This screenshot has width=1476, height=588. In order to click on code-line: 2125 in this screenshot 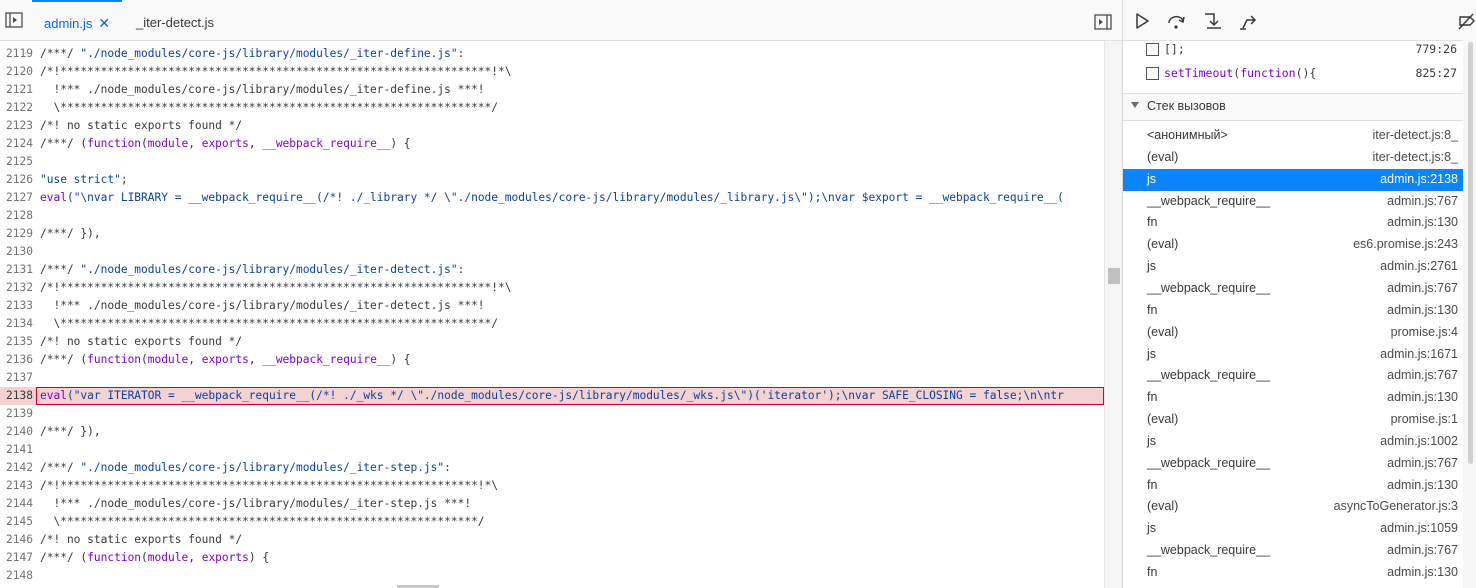, I will do `click(552, 162)`.